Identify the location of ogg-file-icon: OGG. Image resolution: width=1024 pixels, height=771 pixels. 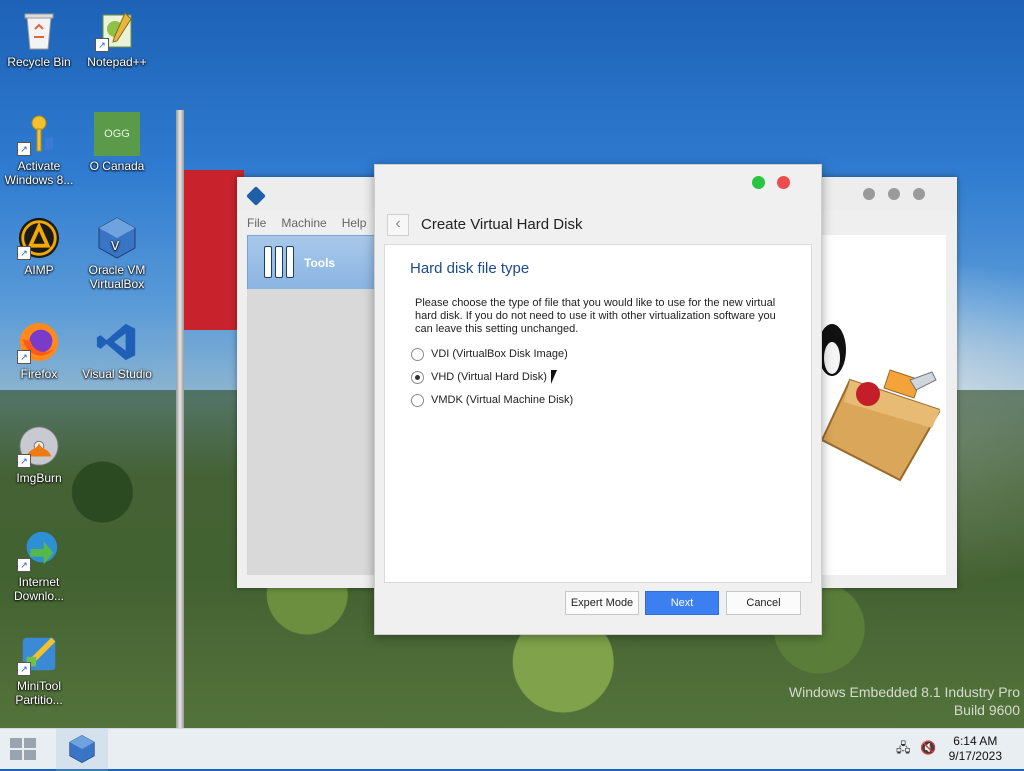
(117, 134).